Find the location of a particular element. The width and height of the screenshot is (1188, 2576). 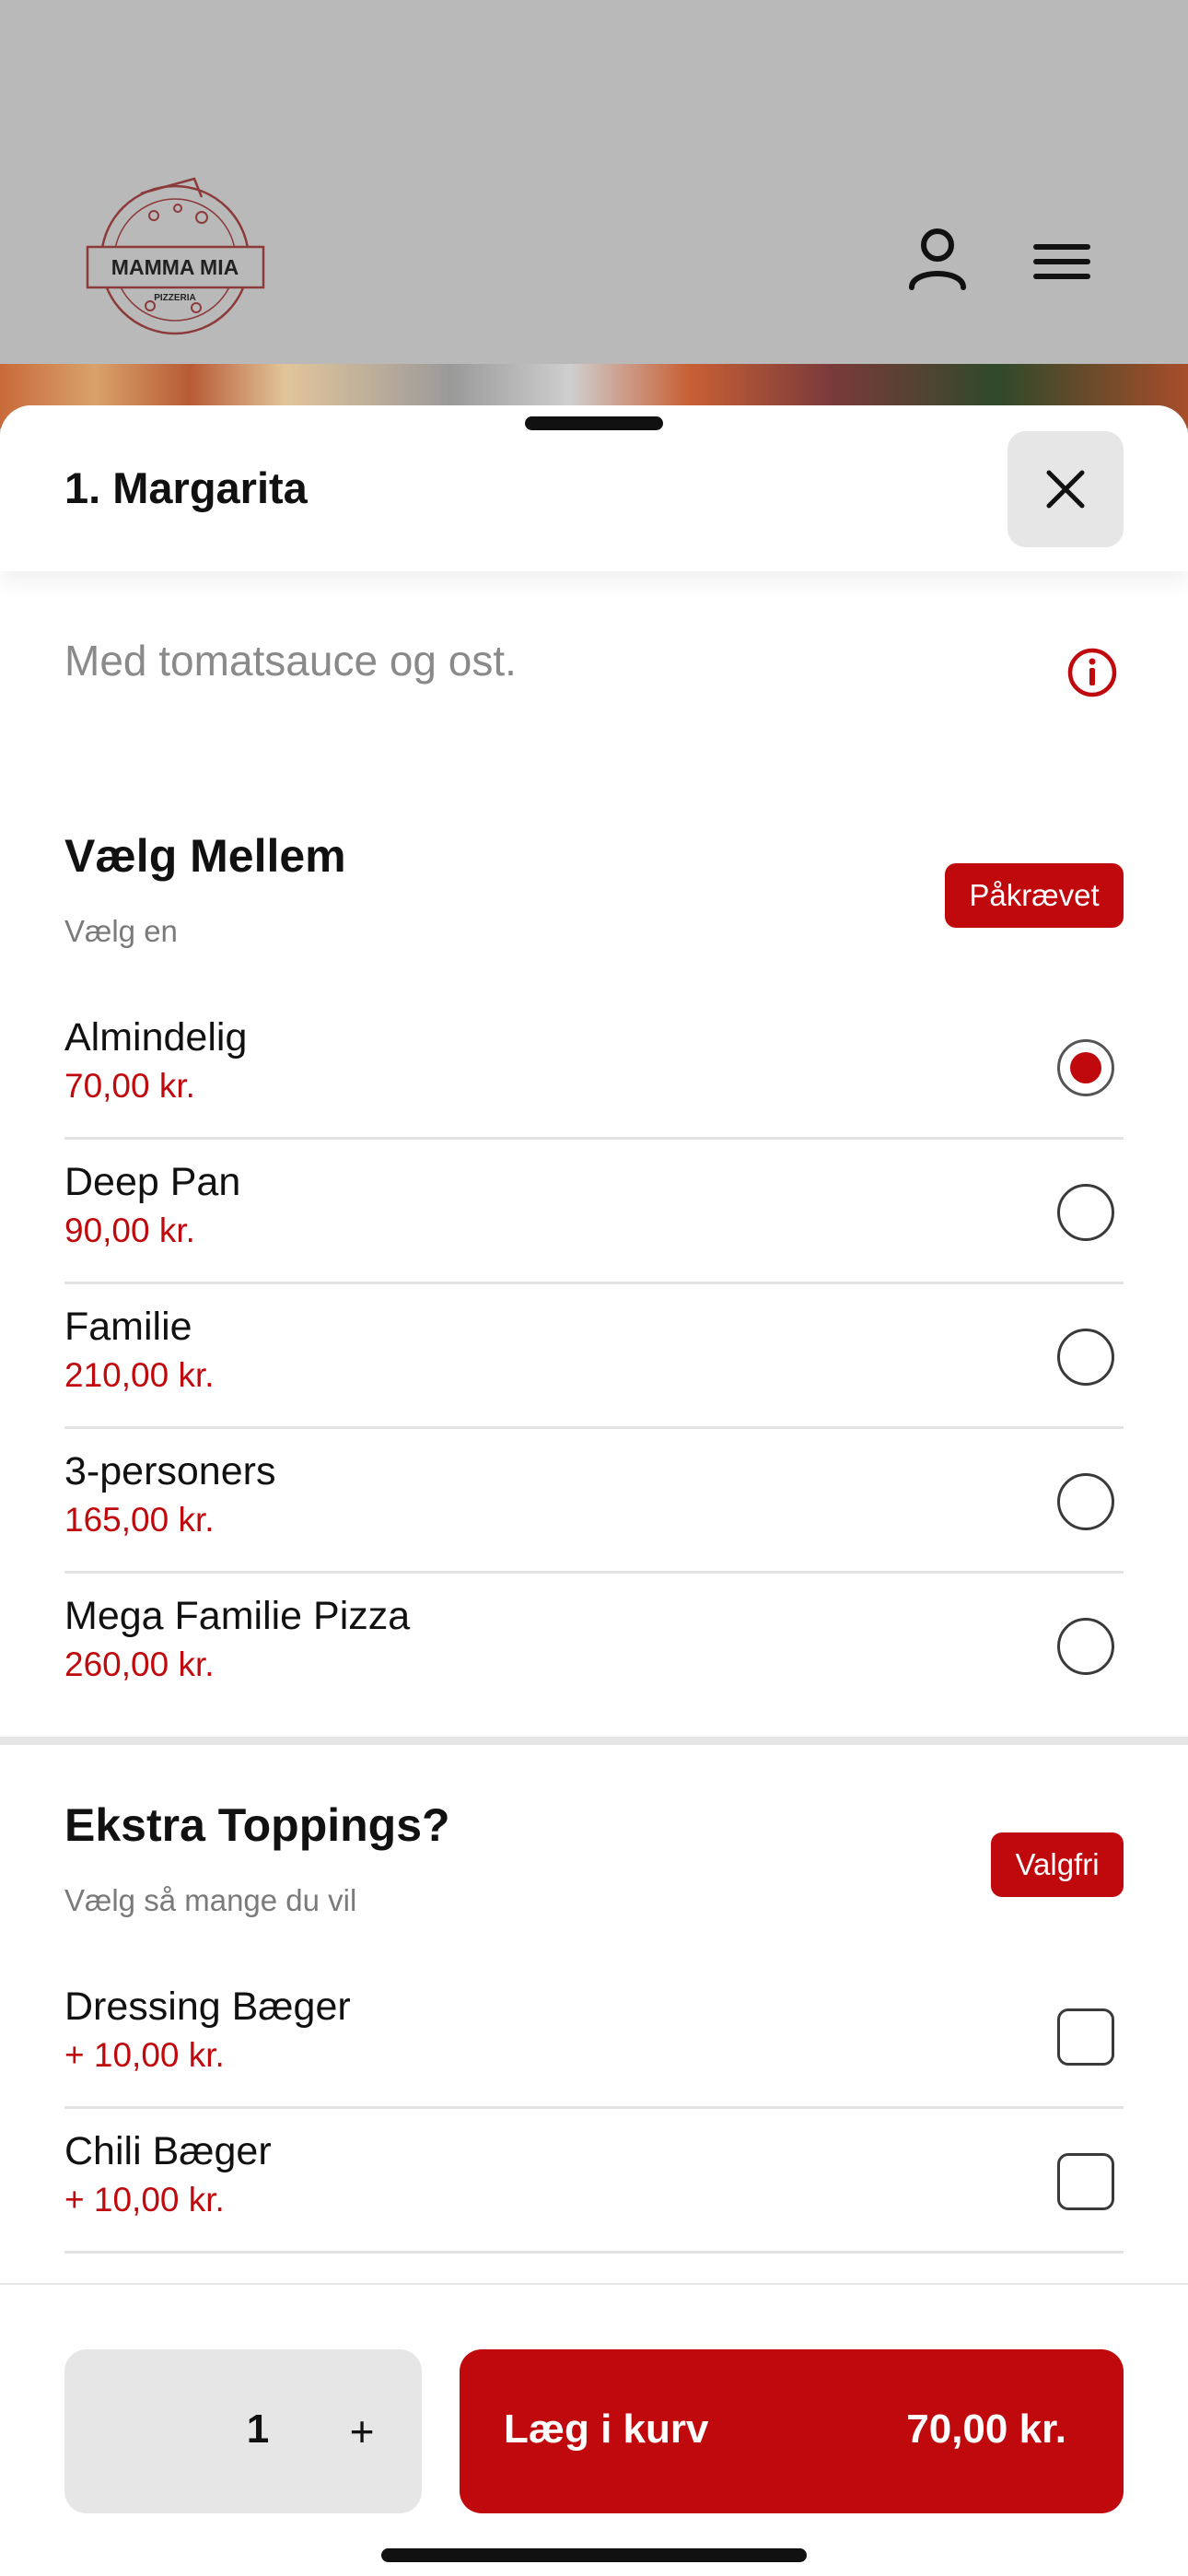

option-price: 165,00 kr. is located at coordinates (139, 1520).